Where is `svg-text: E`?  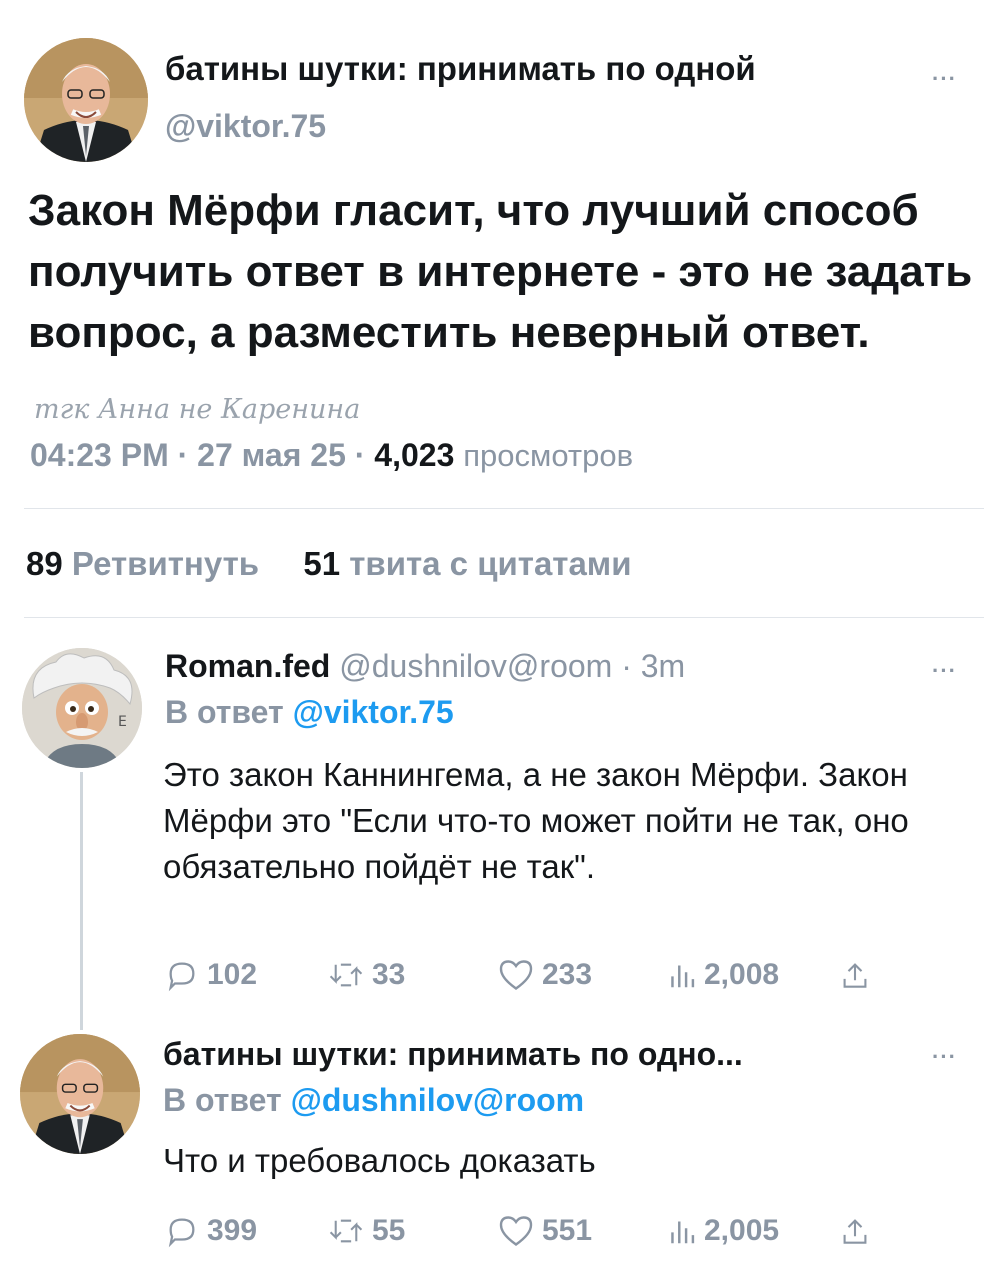 svg-text: E is located at coordinates (122, 722).